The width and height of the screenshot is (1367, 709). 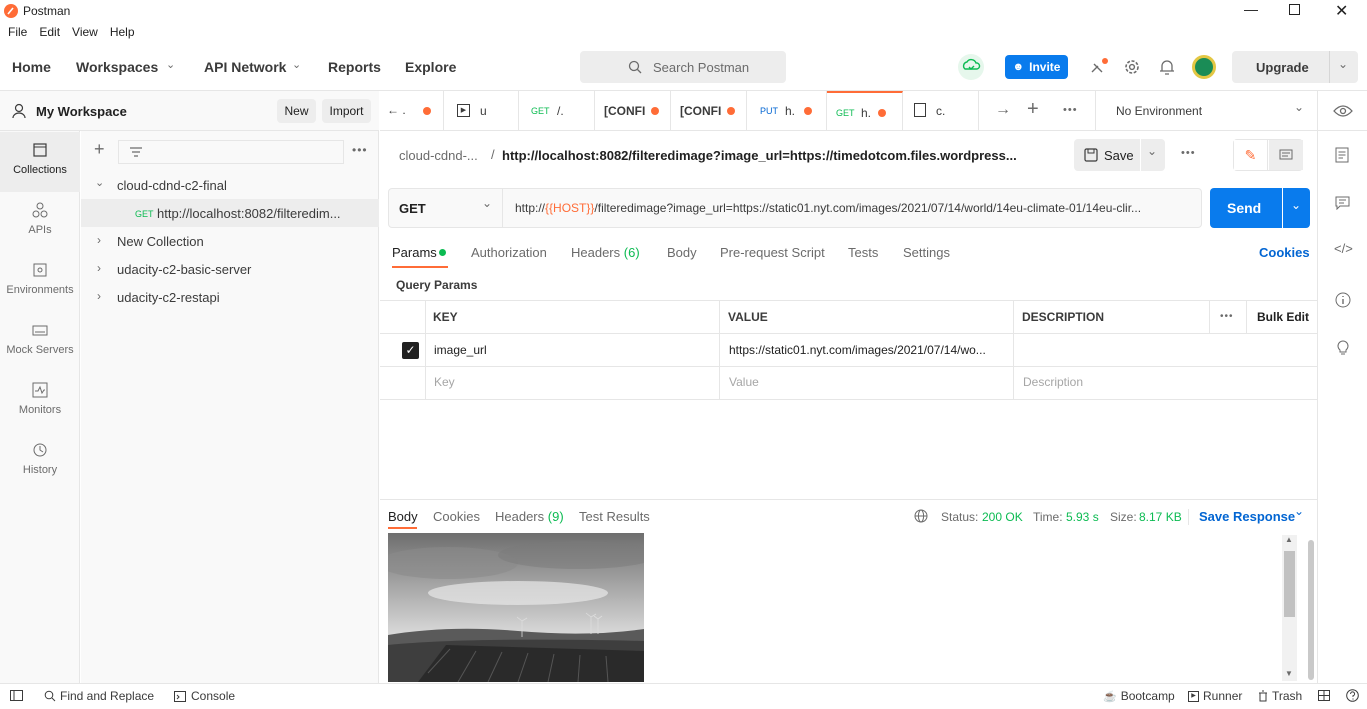 I want to click on response-tab-body: Body, so click(x=403, y=516).